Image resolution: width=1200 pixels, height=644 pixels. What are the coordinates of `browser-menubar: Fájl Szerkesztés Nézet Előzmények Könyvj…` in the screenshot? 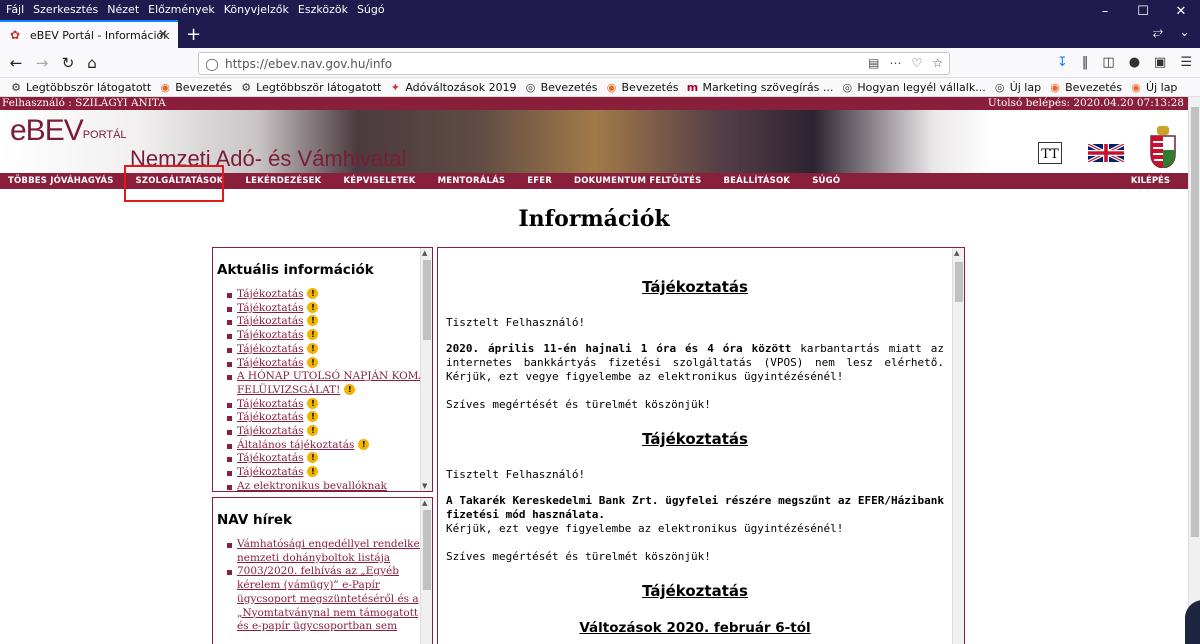 It's located at (600, 10).